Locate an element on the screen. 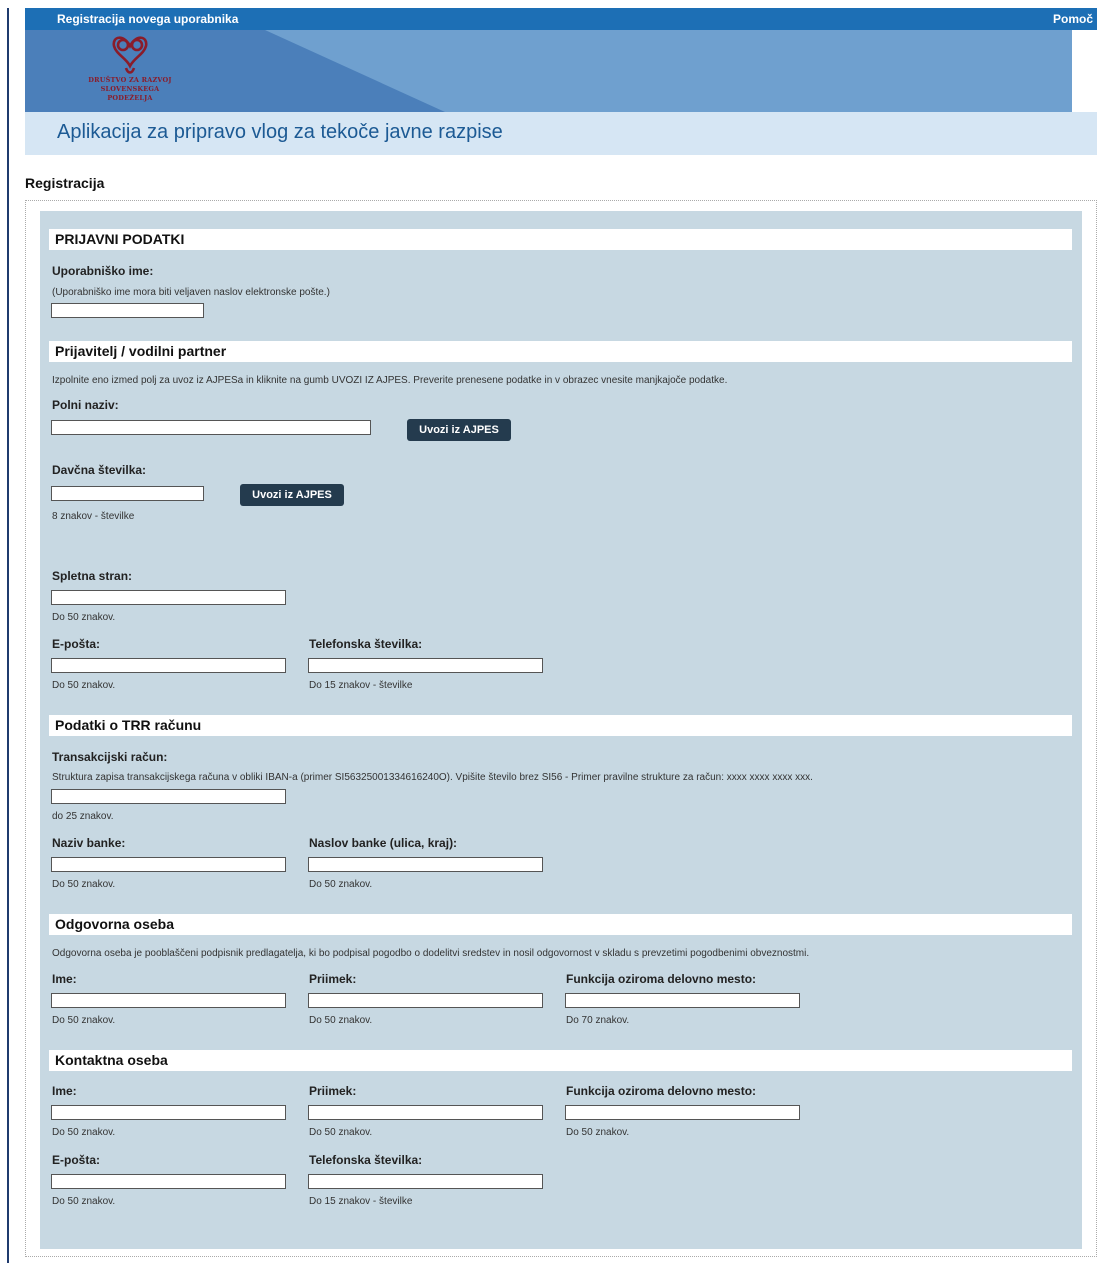 This screenshot has height=1263, width=1099. website-label: Spletna stran: is located at coordinates (92, 576).